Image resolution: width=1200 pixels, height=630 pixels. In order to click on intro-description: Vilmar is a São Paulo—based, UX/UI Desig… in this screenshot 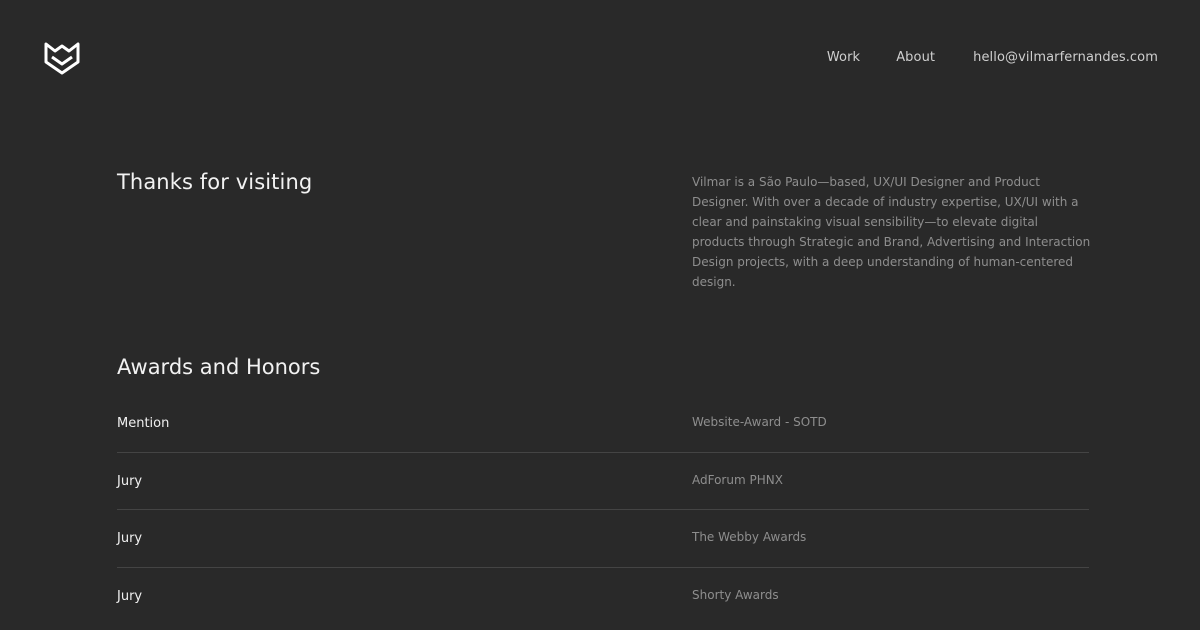, I will do `click(891, 232)`.